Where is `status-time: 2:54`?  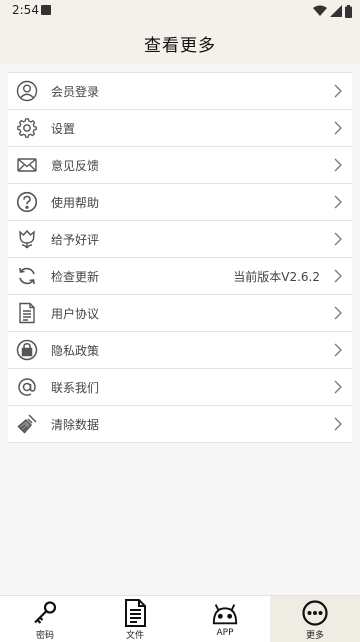
status-time: 2:54 is located at coordinates (25, 10).